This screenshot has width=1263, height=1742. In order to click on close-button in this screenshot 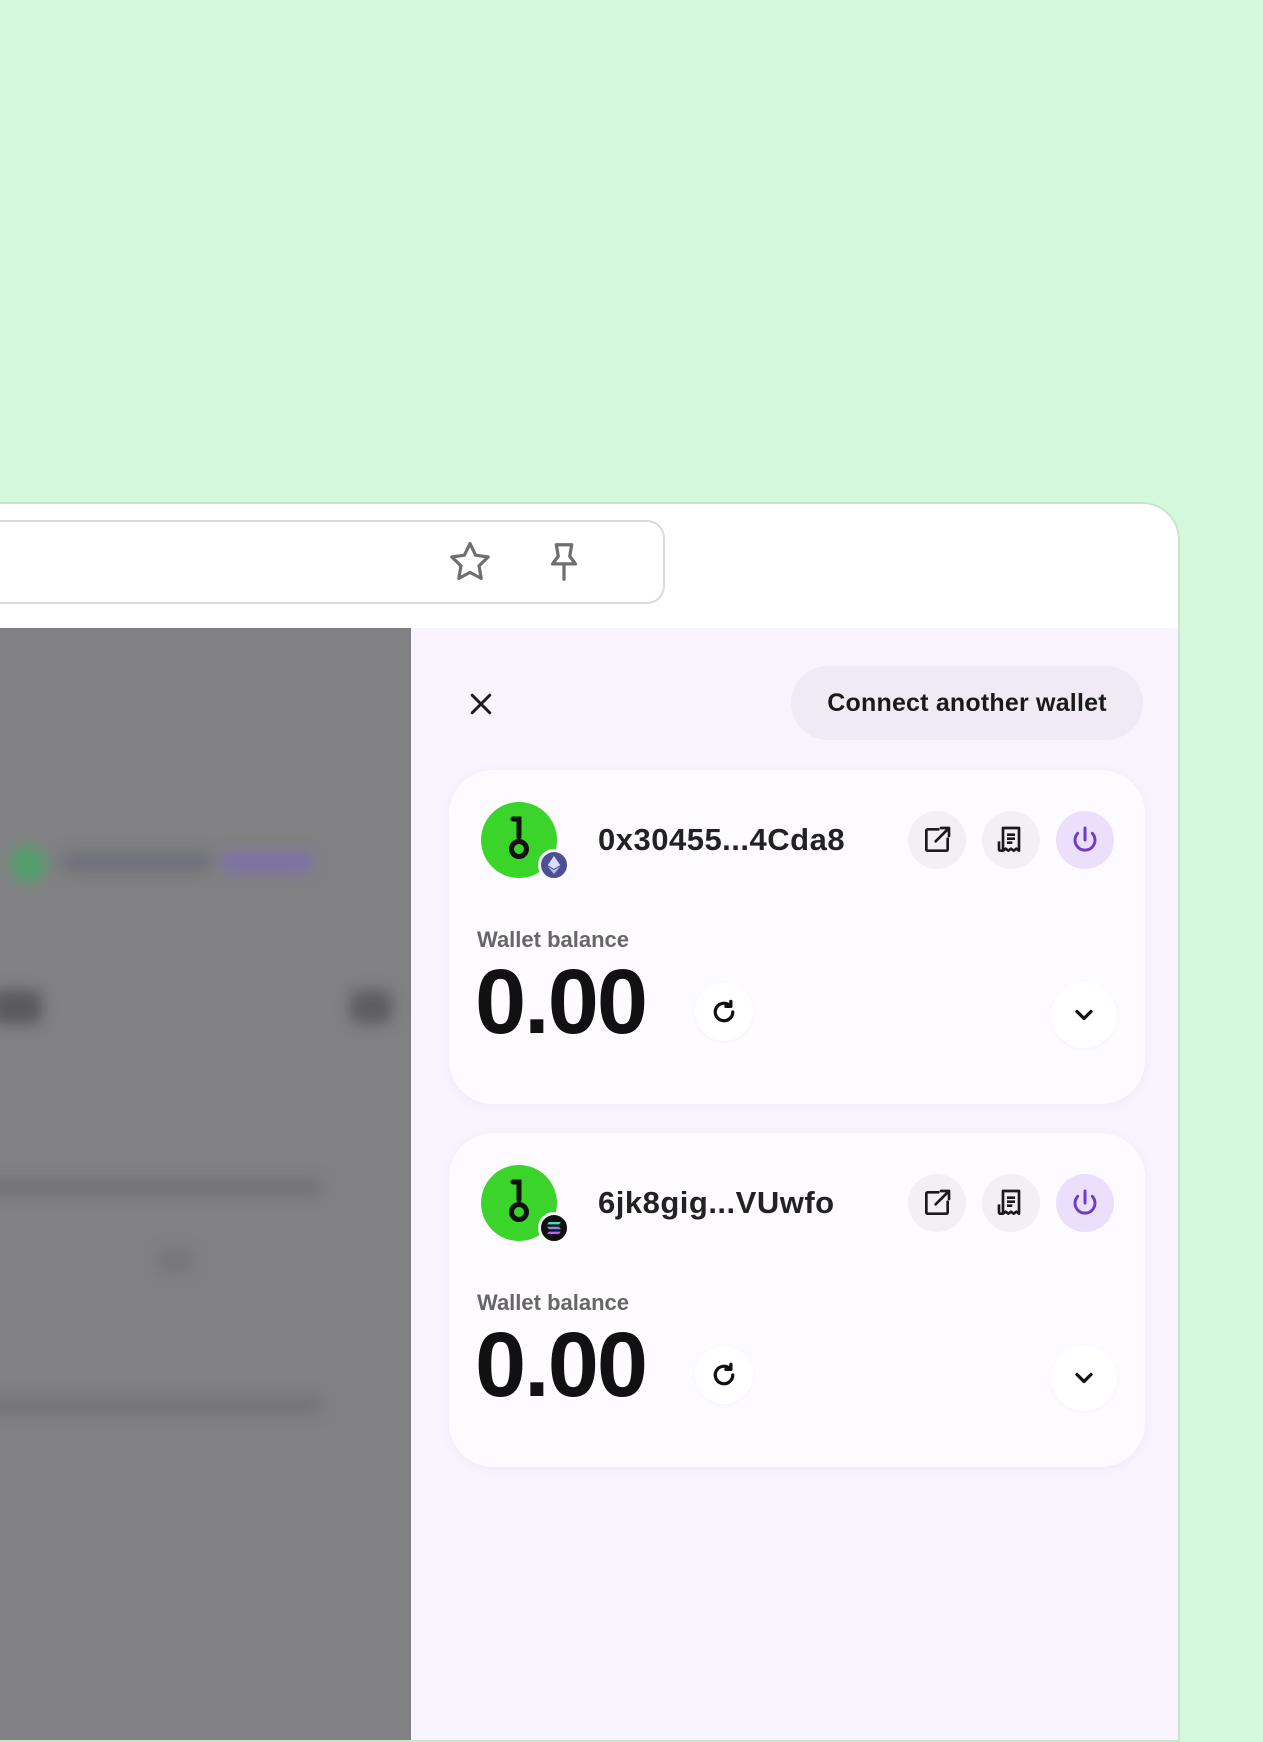, I will do `click(481, 704)`.